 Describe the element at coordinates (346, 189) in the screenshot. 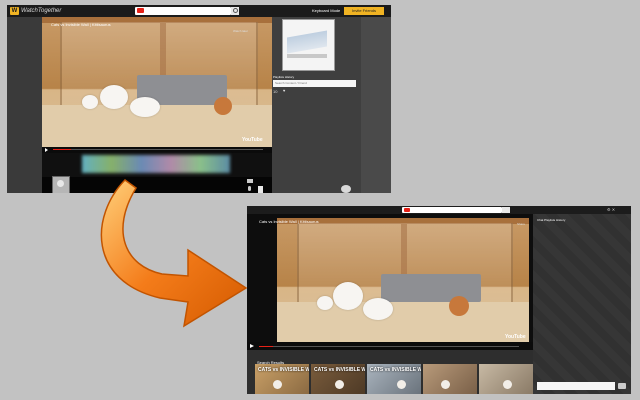

I see `chat-bubble-icon` at that location.